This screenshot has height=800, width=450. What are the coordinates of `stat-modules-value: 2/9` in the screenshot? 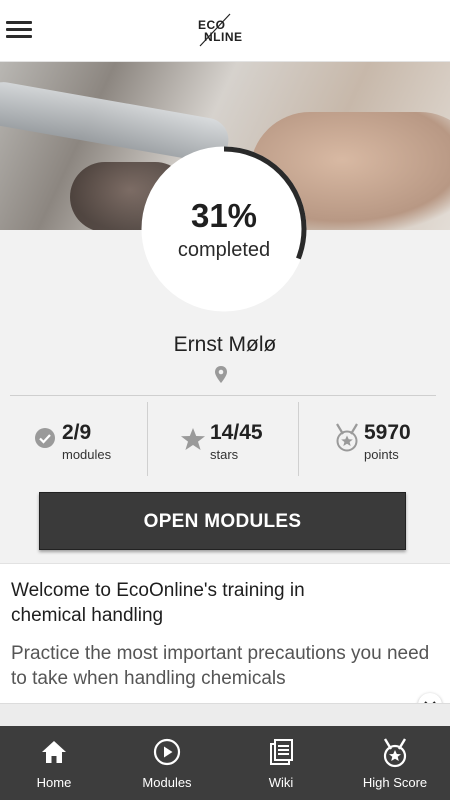 It's located at (77, 432).